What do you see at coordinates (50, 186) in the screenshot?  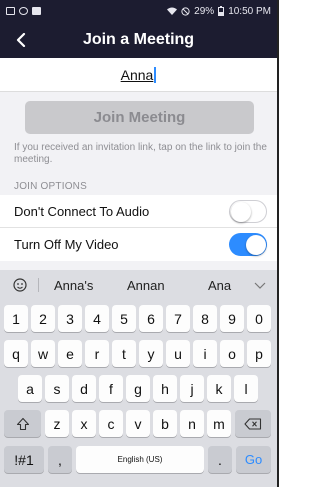 I see `join-options-header: JOIN OPTIONS` at bounding box center [50, 186].